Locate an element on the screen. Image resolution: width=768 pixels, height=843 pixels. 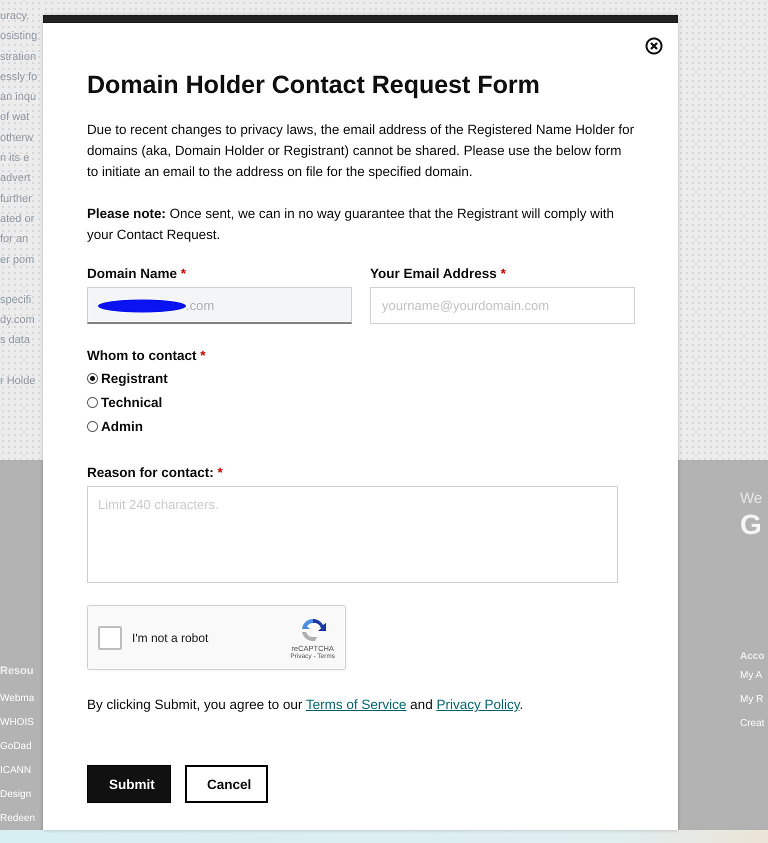
background-text: for an is located at coordinates (14, 240).